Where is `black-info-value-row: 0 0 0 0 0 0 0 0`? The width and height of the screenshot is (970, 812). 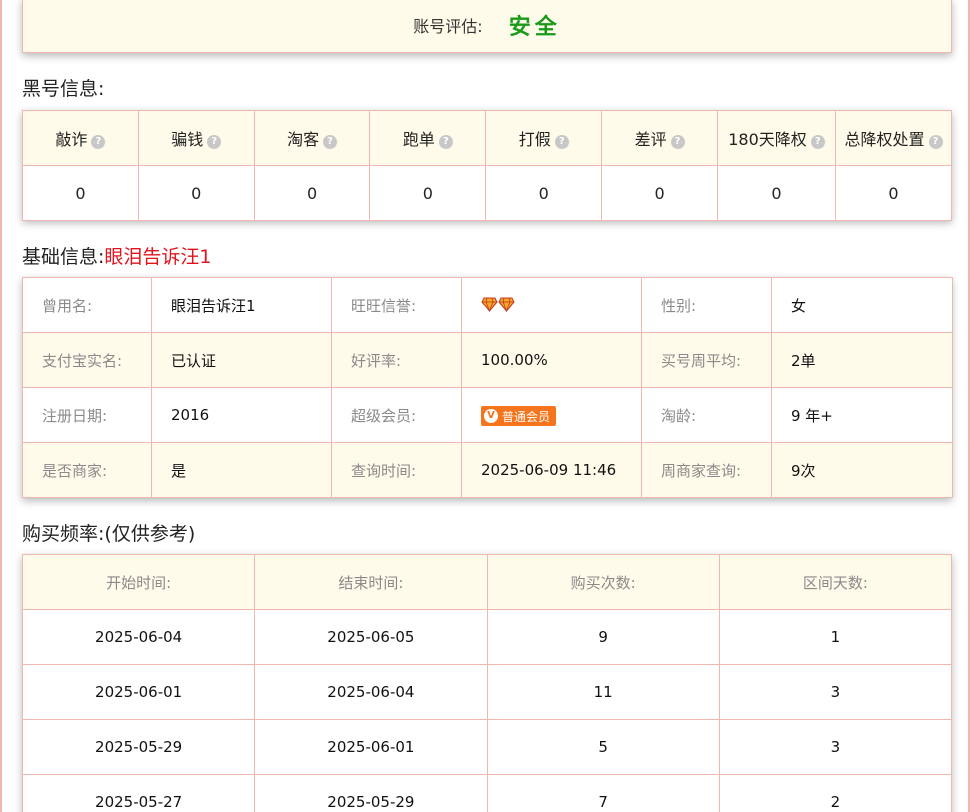 black-info-value-row: 0 0 0 0 0 0 0 0 is located at coordinates (487, 193).